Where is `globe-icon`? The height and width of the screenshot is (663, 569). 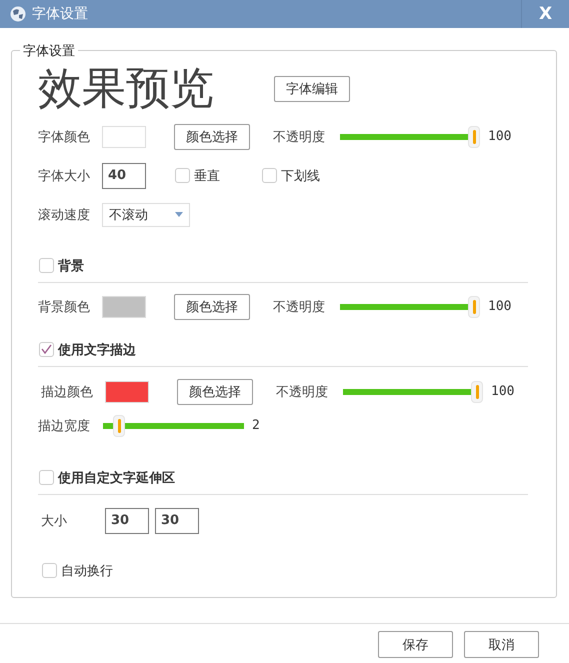 globe-icon is located at coordinates (18, 14).